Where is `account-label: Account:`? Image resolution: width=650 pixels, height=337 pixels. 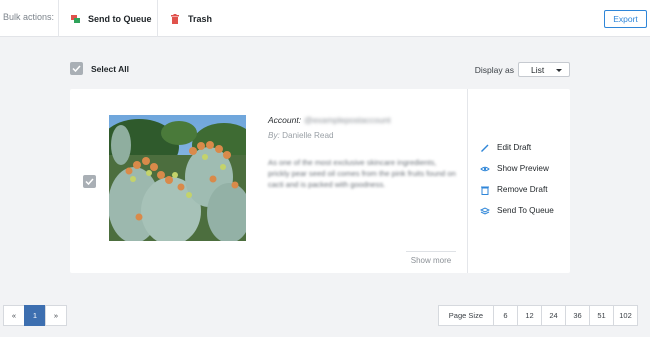 account-label: Account: is located at coordinates (285, 120).